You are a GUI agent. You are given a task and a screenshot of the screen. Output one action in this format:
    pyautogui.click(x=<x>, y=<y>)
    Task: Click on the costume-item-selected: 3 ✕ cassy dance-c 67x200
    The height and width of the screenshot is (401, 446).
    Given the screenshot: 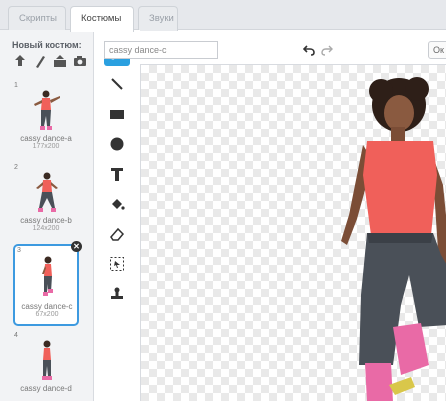 What is the action you would take?
    pyautogui.click(x=47, y=283)
    